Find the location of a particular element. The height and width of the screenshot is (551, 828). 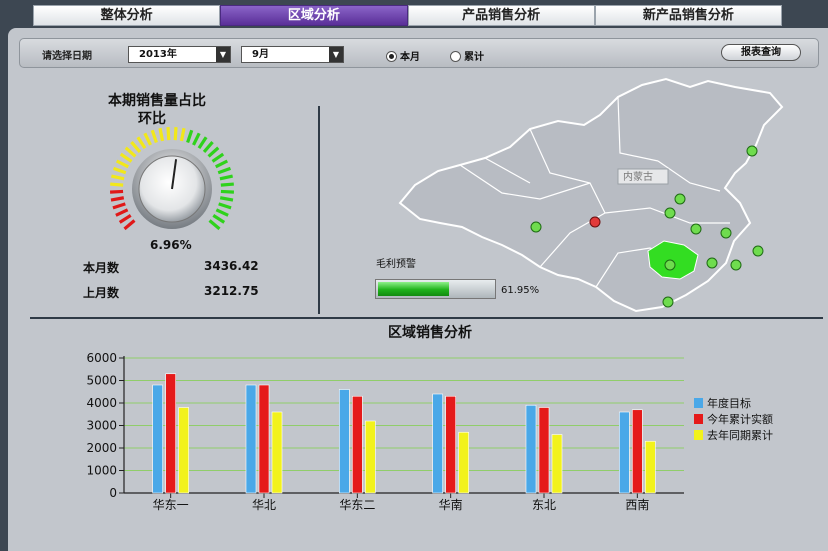

top-tab-bar: 整体分析 区域分析 产品销售分析 新产品销售分析 is located at coordinates (407, 15).